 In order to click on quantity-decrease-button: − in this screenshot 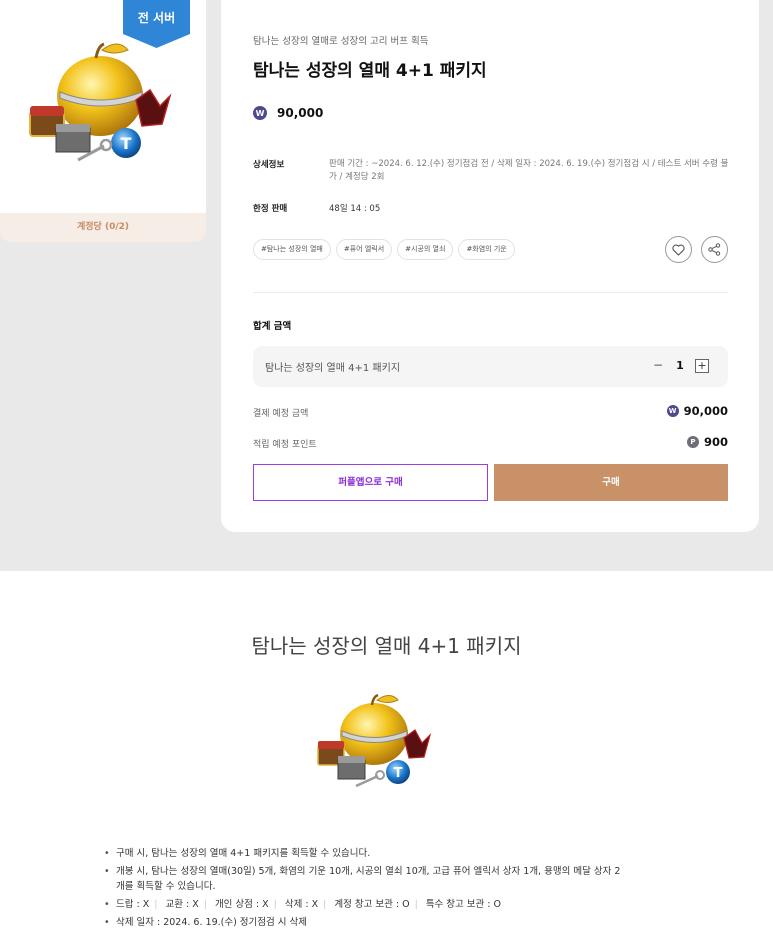, I will do `click(658, 366)`.